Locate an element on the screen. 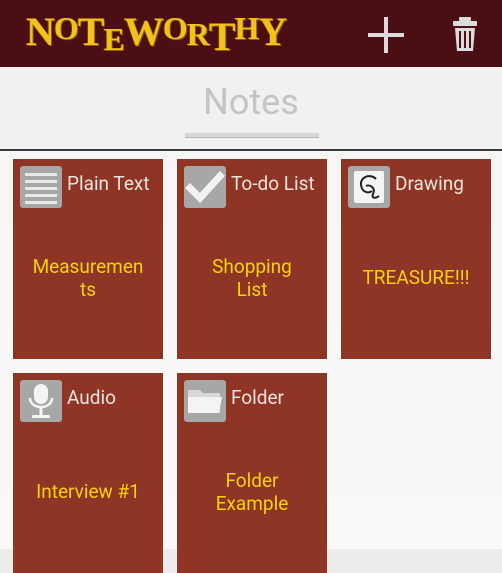 This screenshot has width=502, height=573. delete-button is located at coordinates (465, 33).